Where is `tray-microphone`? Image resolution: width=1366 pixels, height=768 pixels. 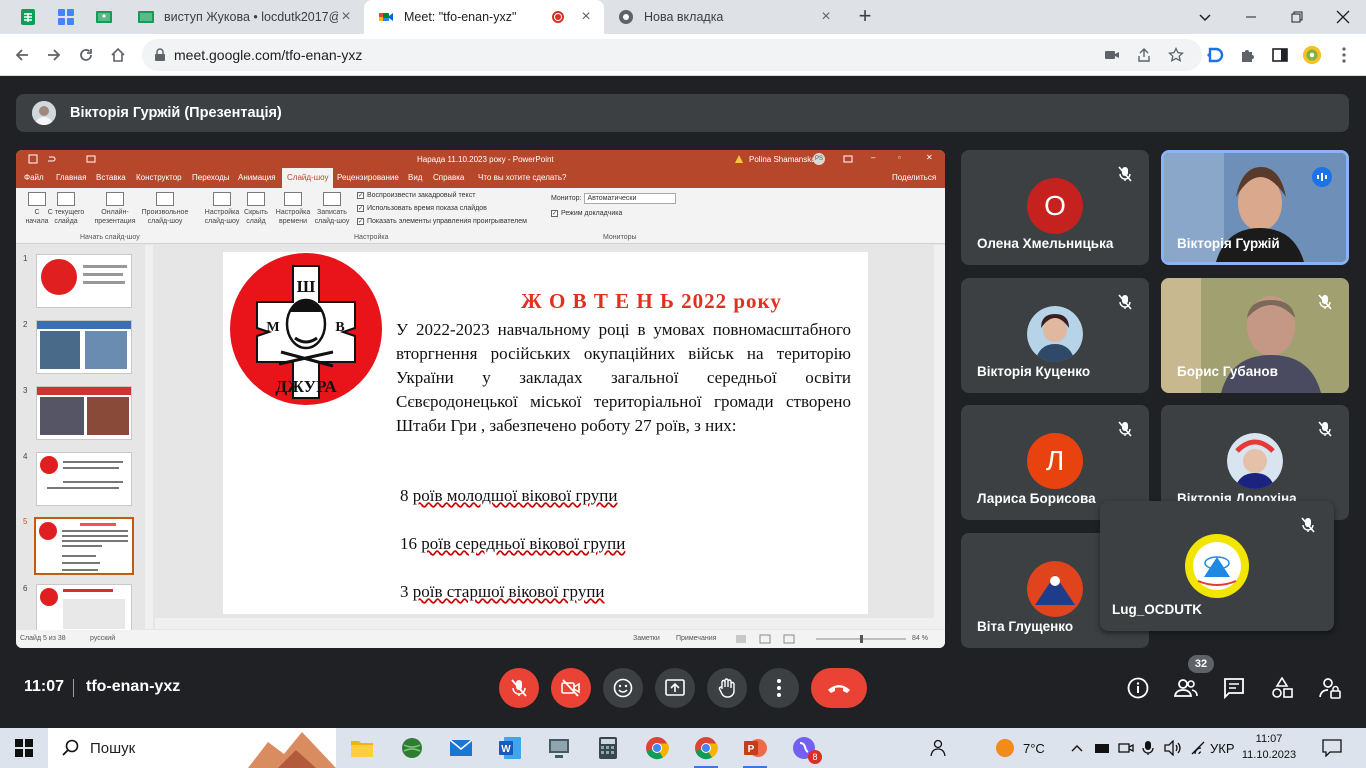
tray-microphone is located at coordinates (1148, 748).